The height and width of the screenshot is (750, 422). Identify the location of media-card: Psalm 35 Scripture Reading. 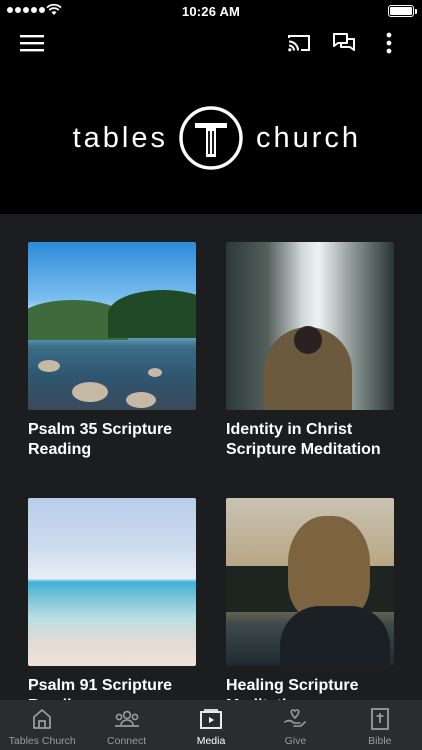
(113, 351).